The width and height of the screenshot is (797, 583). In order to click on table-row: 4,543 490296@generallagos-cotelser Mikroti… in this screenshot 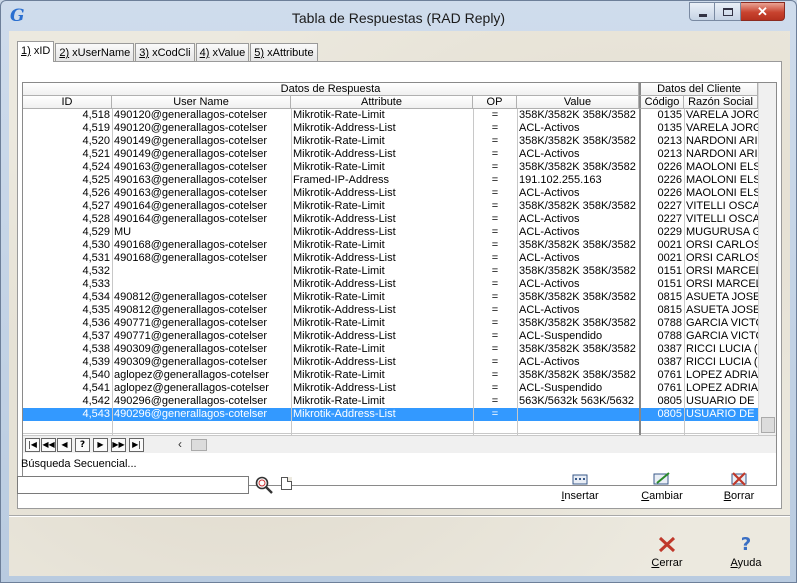, I will do `click(390, 414)`.